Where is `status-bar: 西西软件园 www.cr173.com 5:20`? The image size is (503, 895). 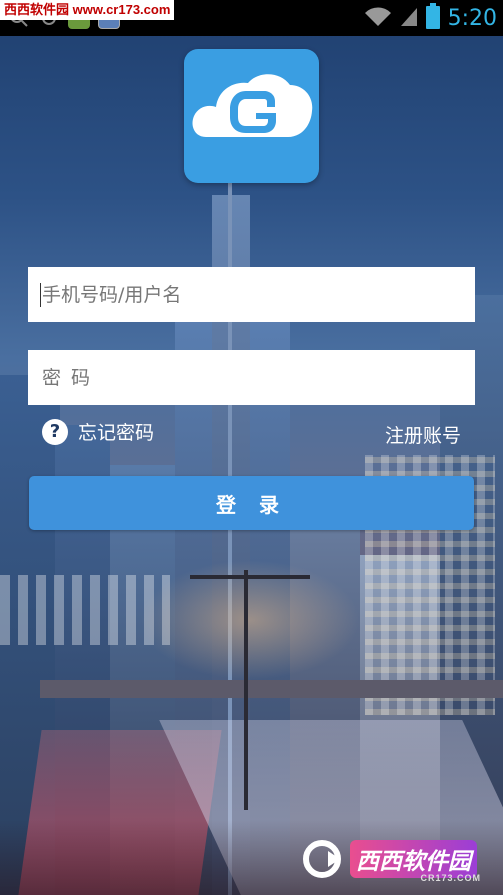 status-bar: 西西软件园 www.cr173.com 5:20 is located at coordinates (251, 18).